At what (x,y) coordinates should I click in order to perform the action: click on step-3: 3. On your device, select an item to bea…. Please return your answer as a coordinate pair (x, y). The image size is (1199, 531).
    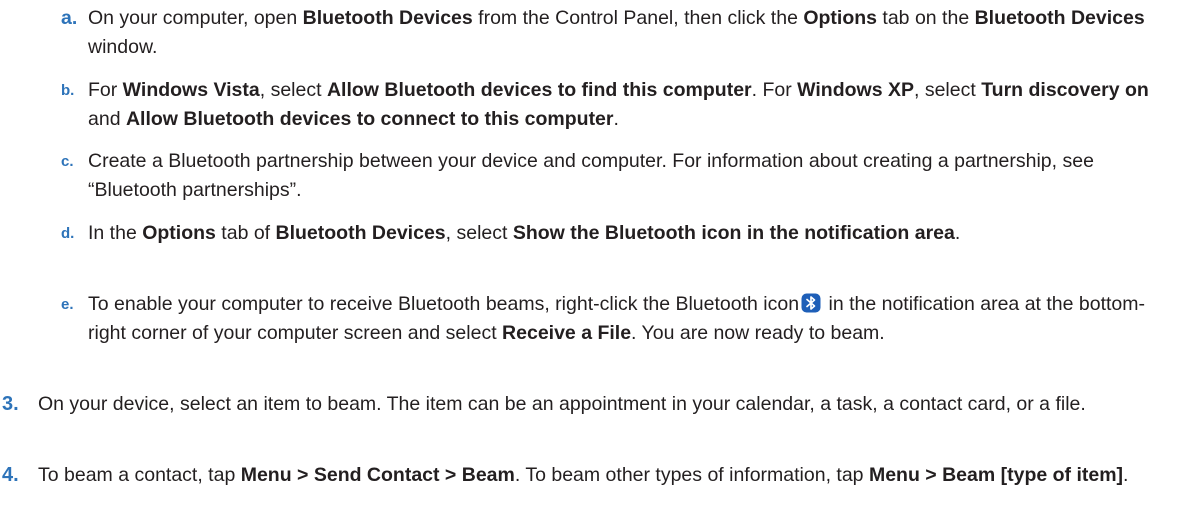
    Looking at the image, I should click on (590, 404).